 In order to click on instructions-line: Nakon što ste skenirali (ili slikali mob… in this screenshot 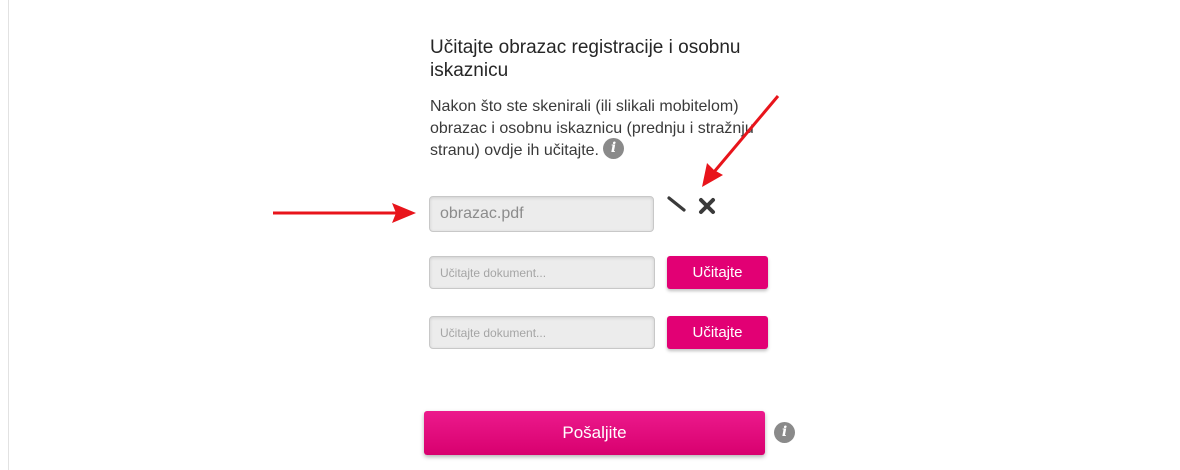, I will do `click(584, 106)`.